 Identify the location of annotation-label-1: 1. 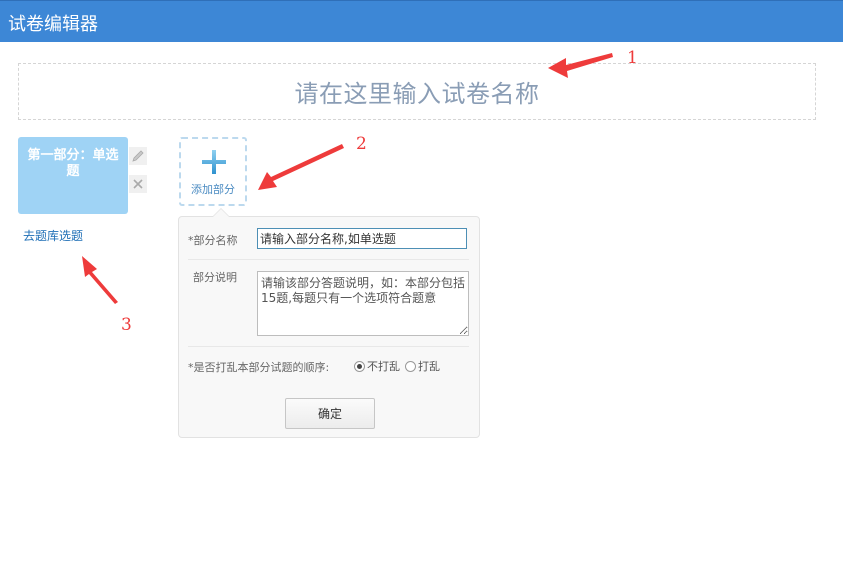
(632, 58).